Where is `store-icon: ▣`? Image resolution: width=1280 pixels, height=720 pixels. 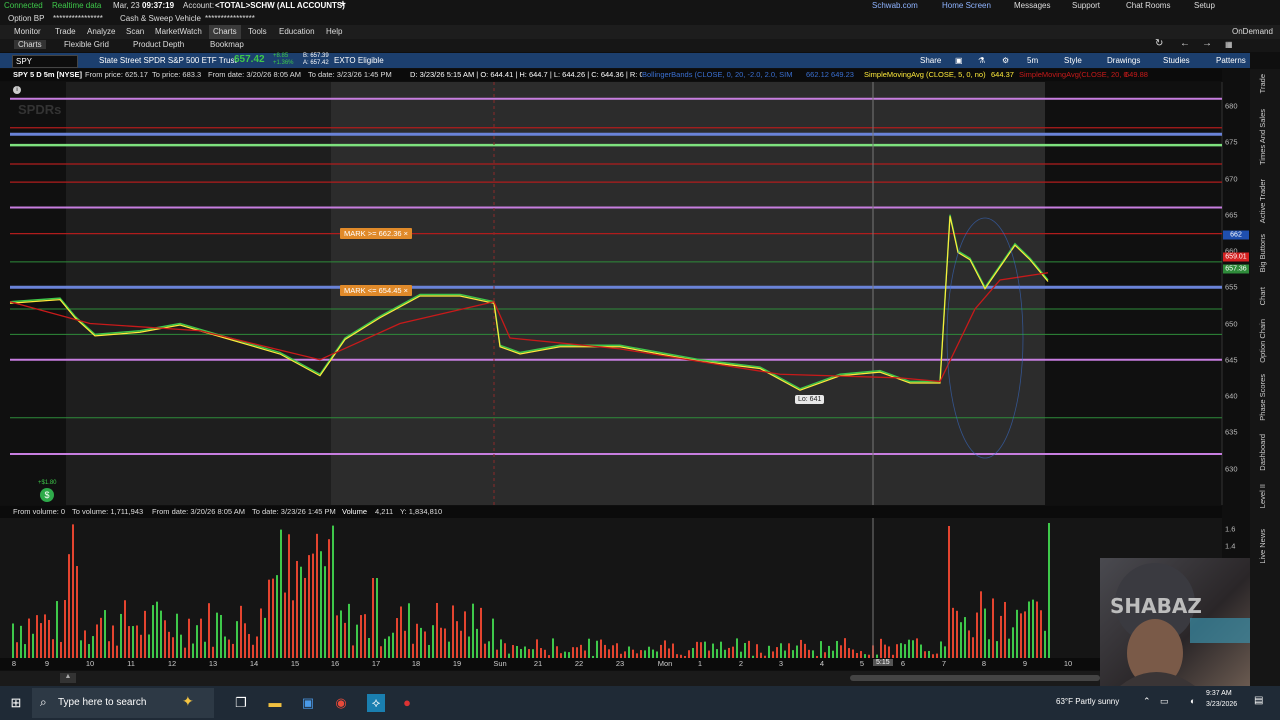 store-icon: ▣ is located at coordinates (308, 703).